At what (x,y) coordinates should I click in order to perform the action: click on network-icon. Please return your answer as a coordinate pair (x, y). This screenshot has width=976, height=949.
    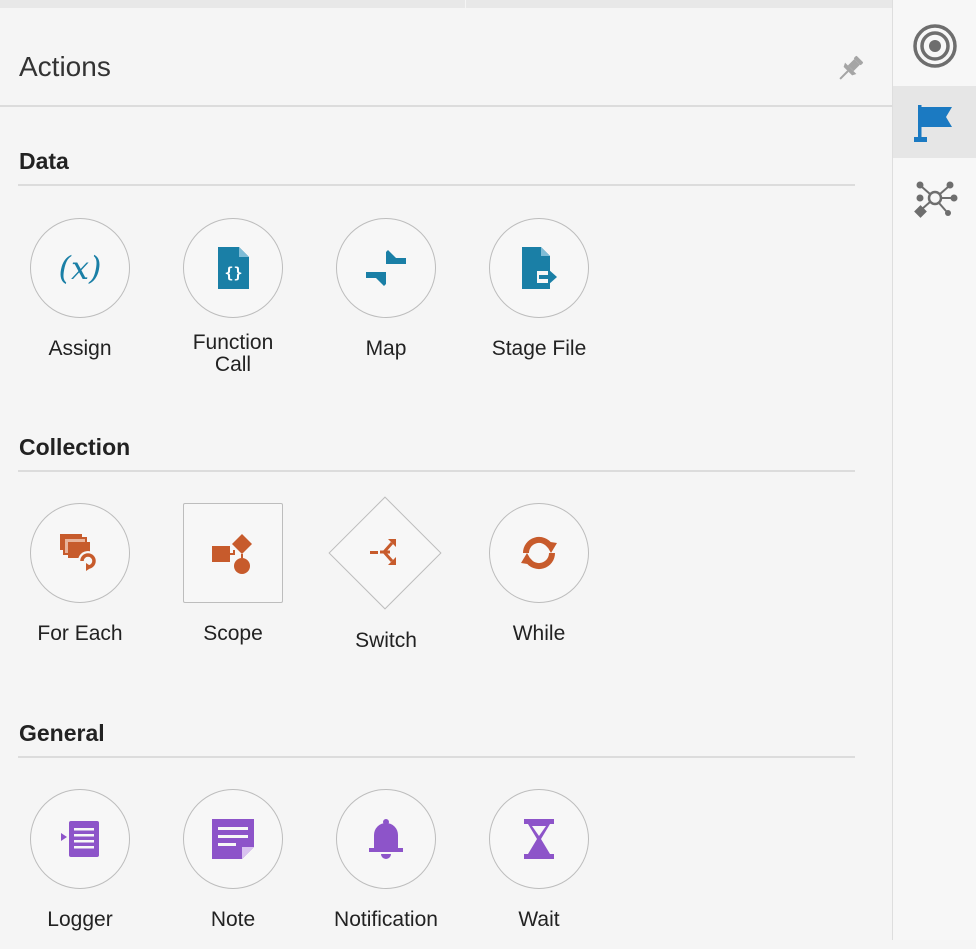
    Looking at the image, I should click on (936, 199).